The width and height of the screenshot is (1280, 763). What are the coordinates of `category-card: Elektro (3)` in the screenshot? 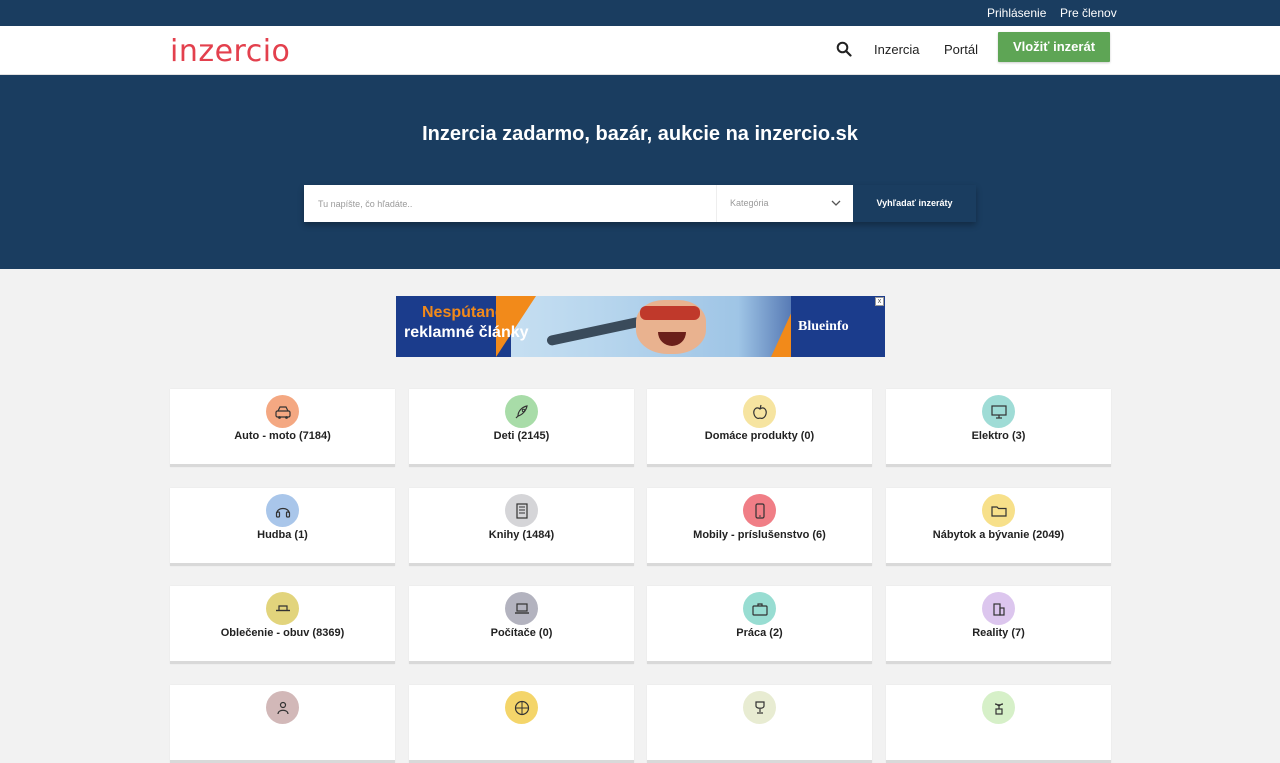 It's located at (998, 428).